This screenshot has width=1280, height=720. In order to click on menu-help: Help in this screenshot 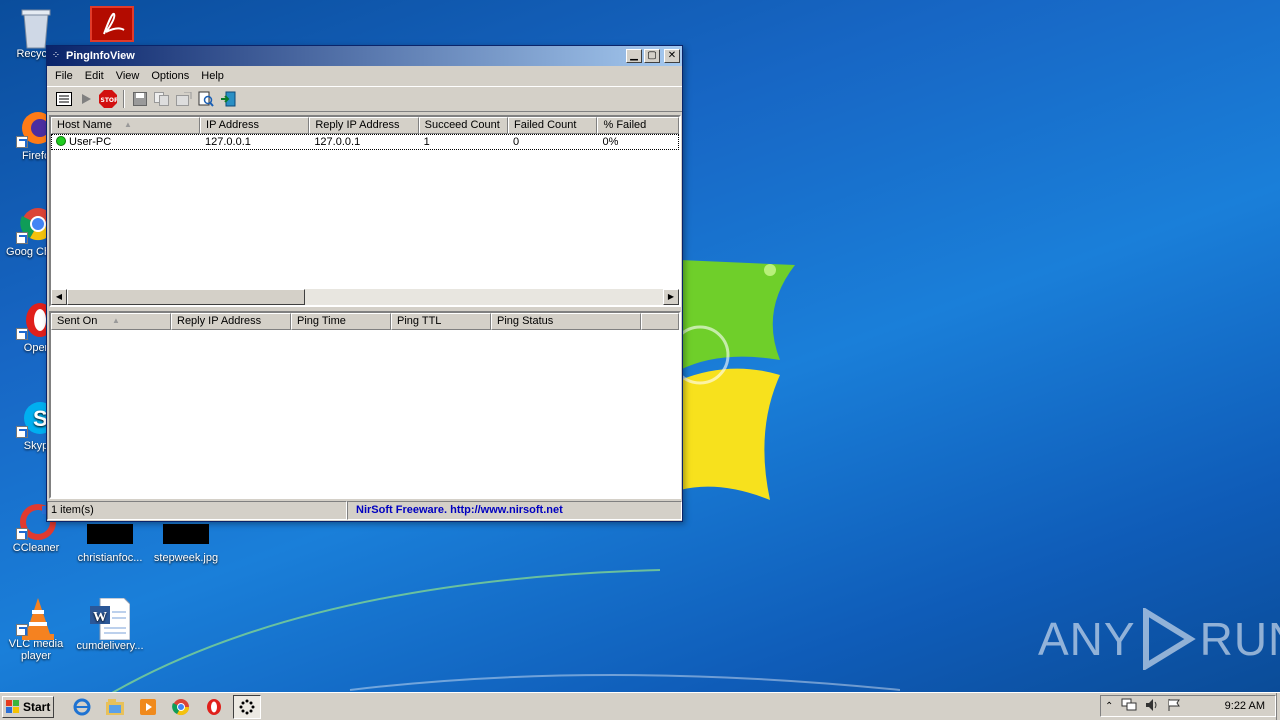, I will do `click(212, 76)`.